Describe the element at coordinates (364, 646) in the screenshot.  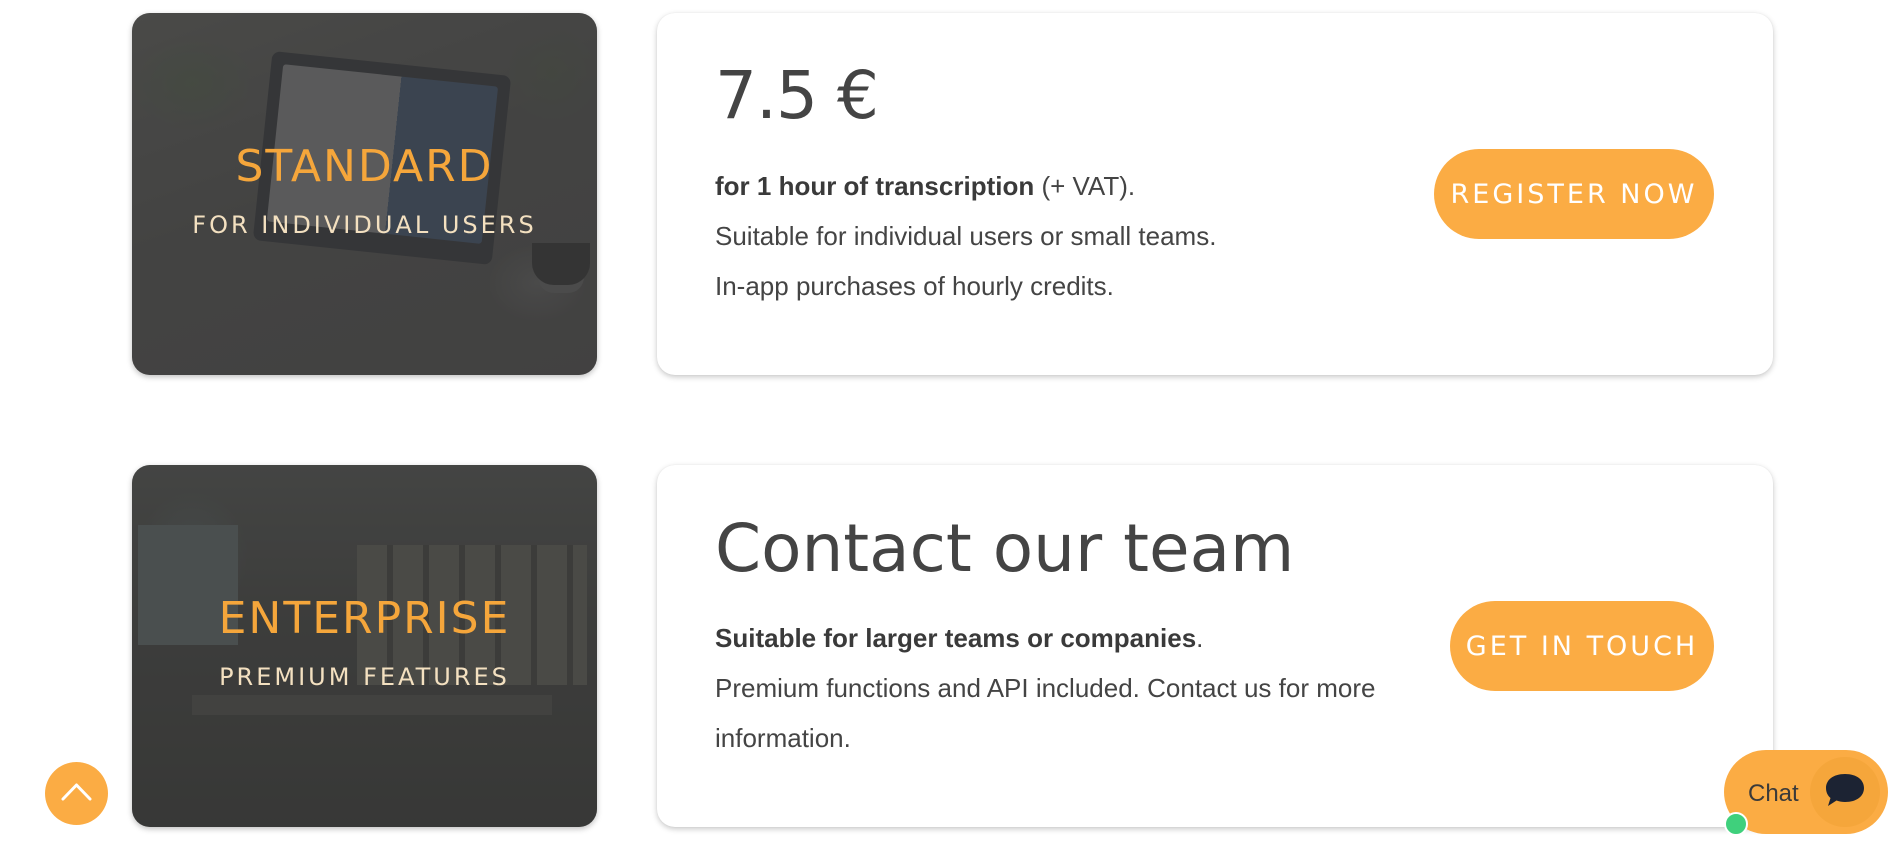
I see `plan-image-enterprise: ENTERPRISE PREMIUM FEATURES` at that location.